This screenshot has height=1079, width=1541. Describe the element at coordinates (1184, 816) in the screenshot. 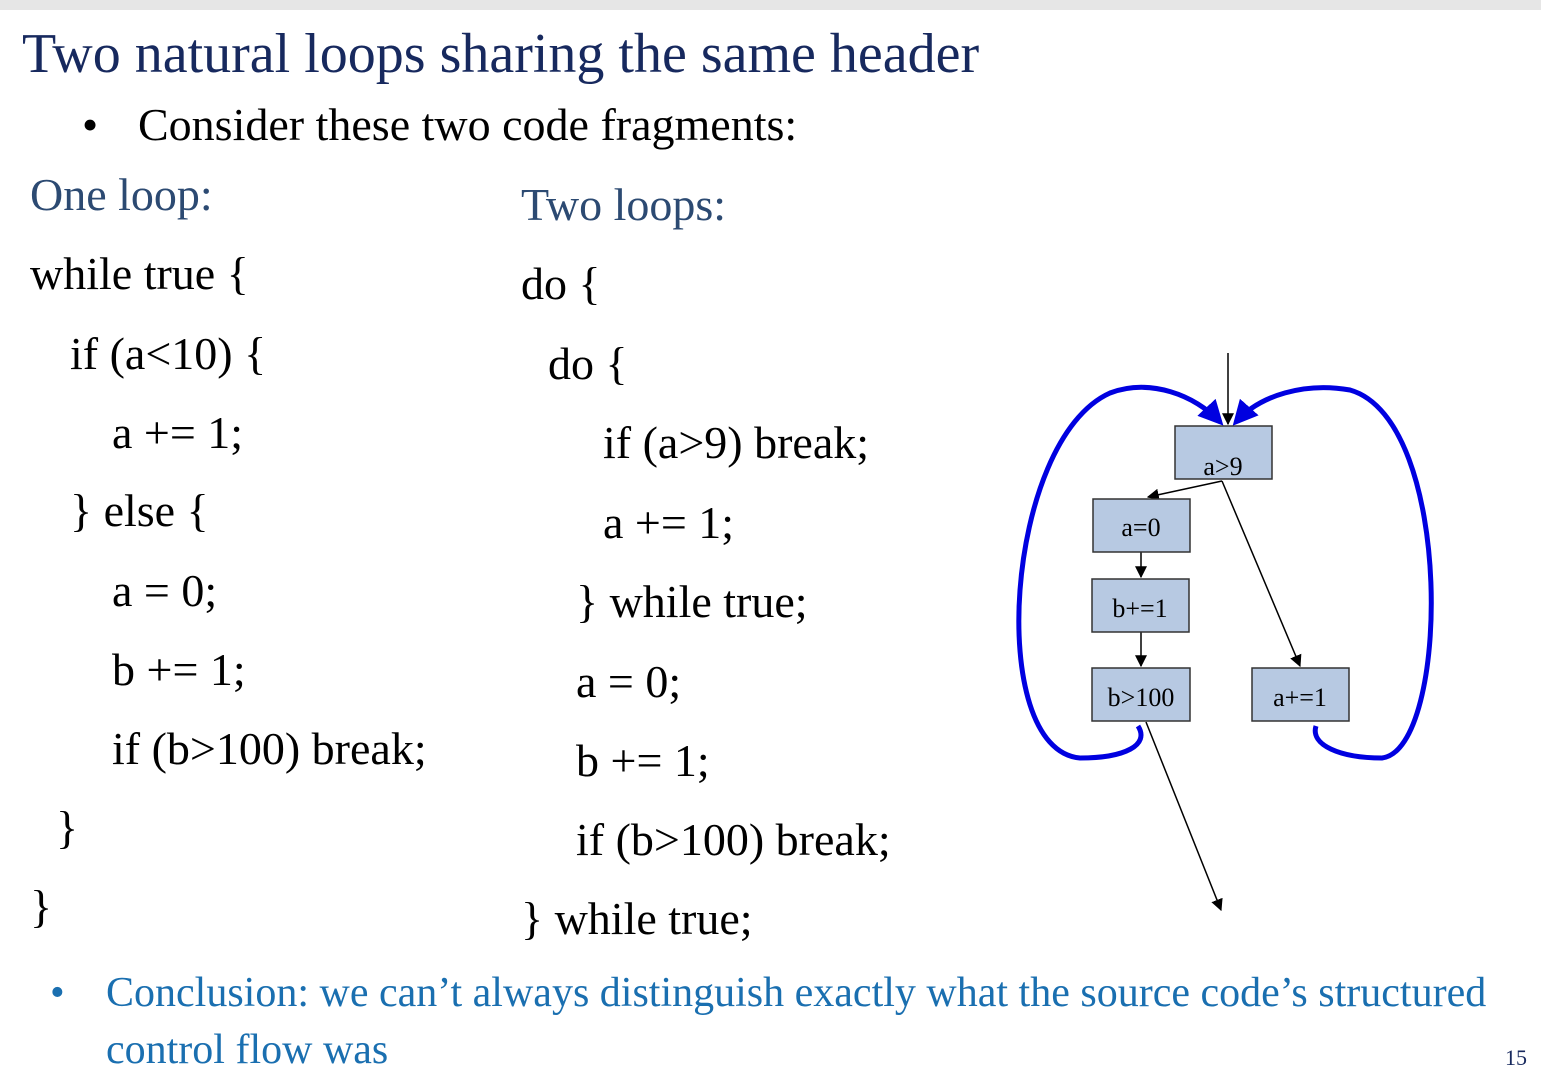

I see `exit-edge` at that location.